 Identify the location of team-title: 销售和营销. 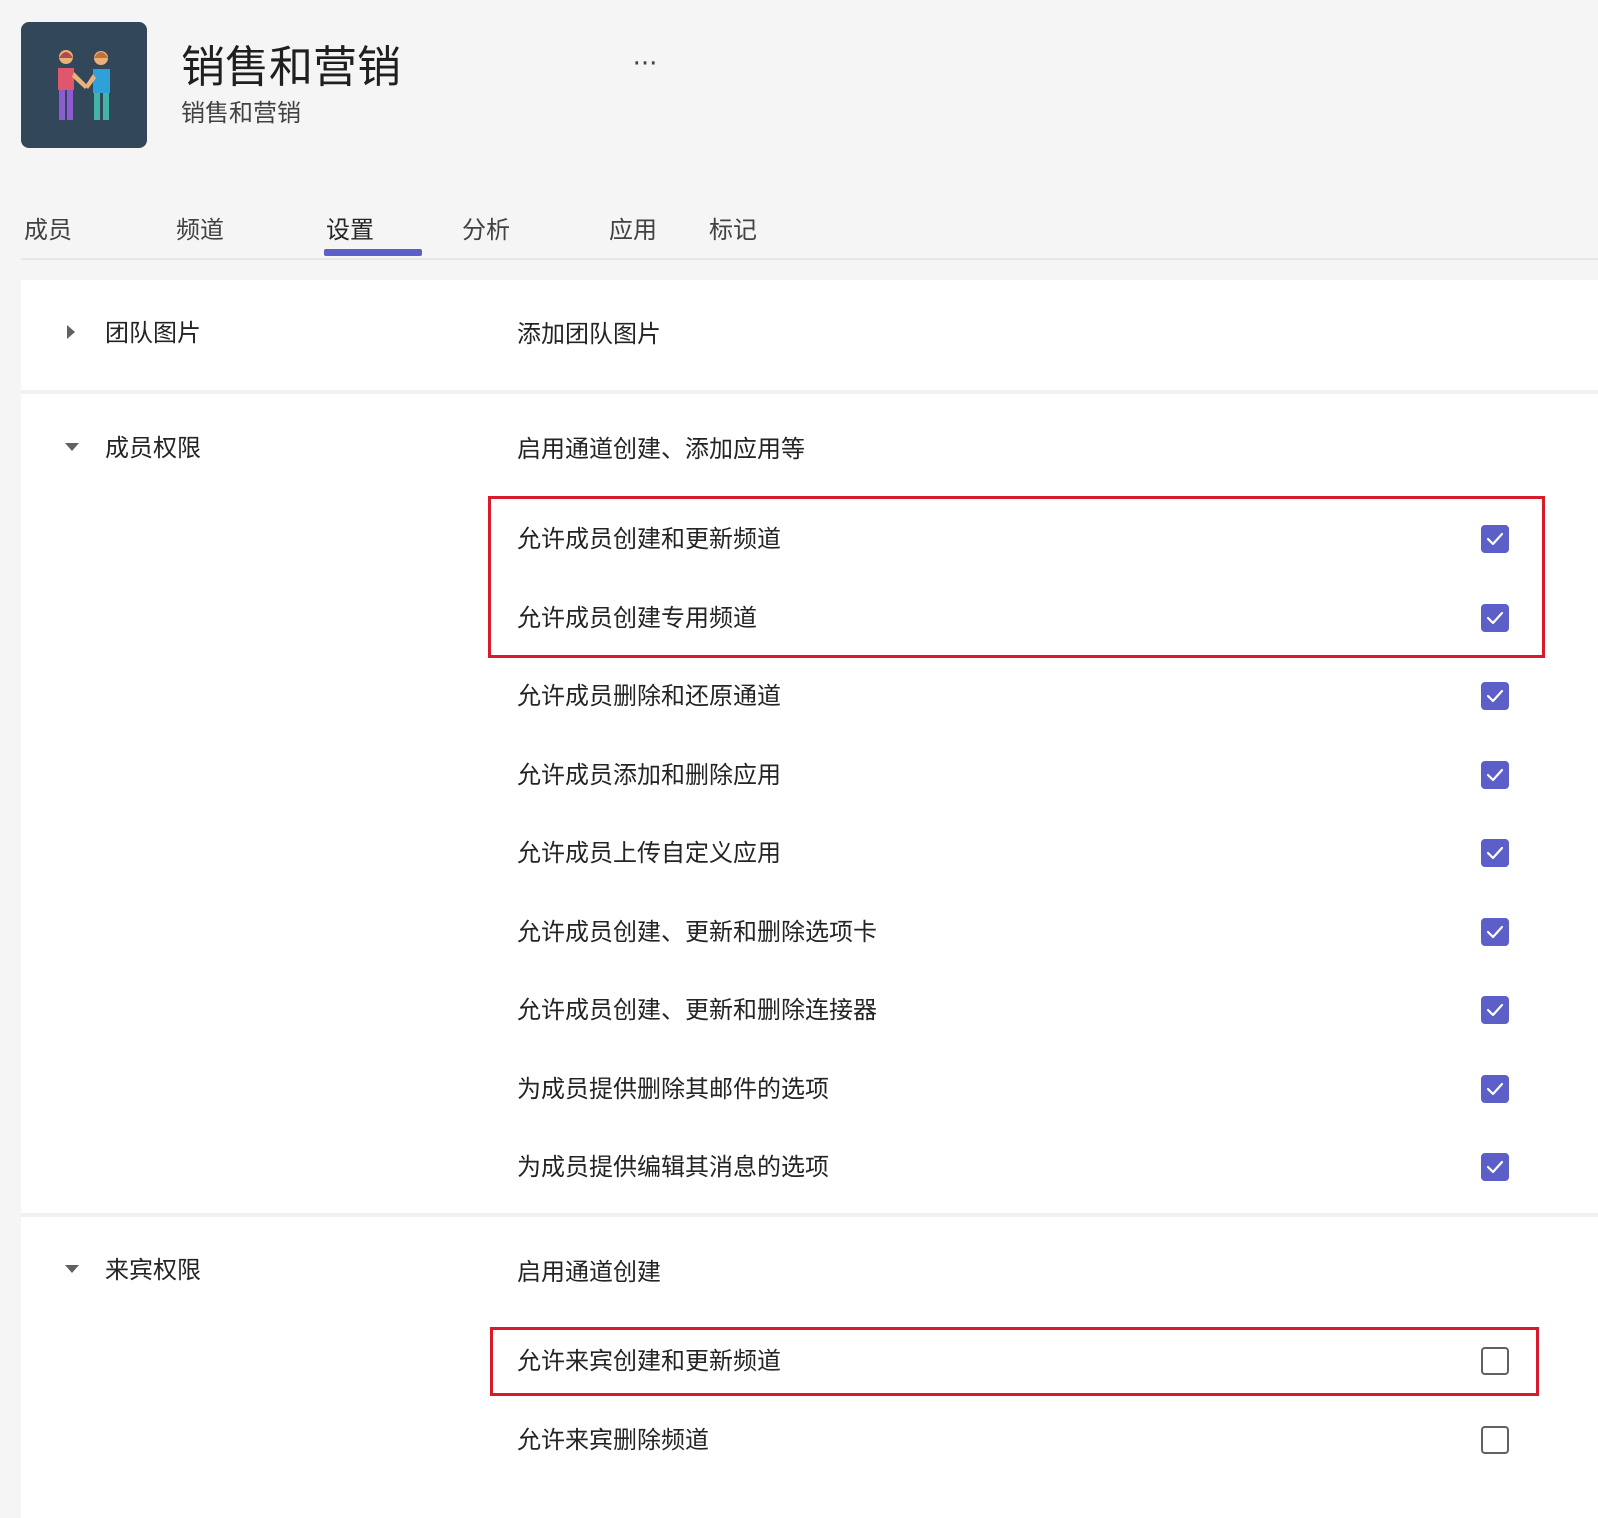
(291, 67).